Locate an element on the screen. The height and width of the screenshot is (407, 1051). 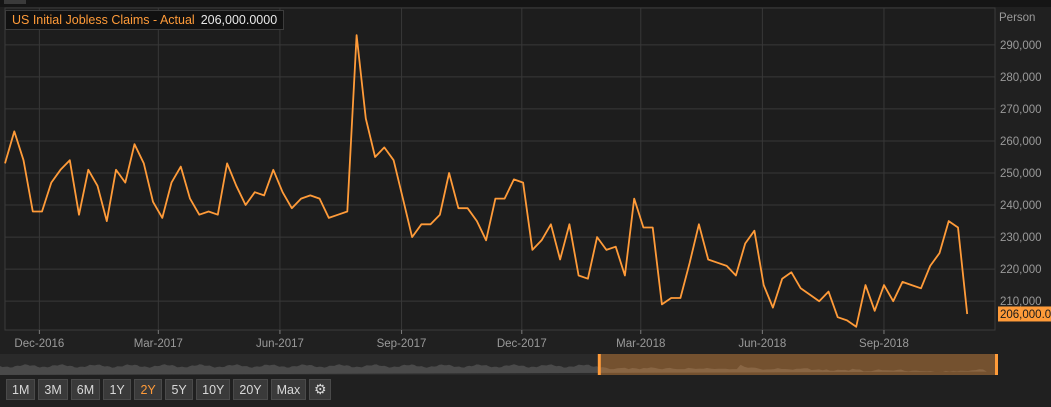
range-button-3m: 3M is located at coordinates (53, 389).